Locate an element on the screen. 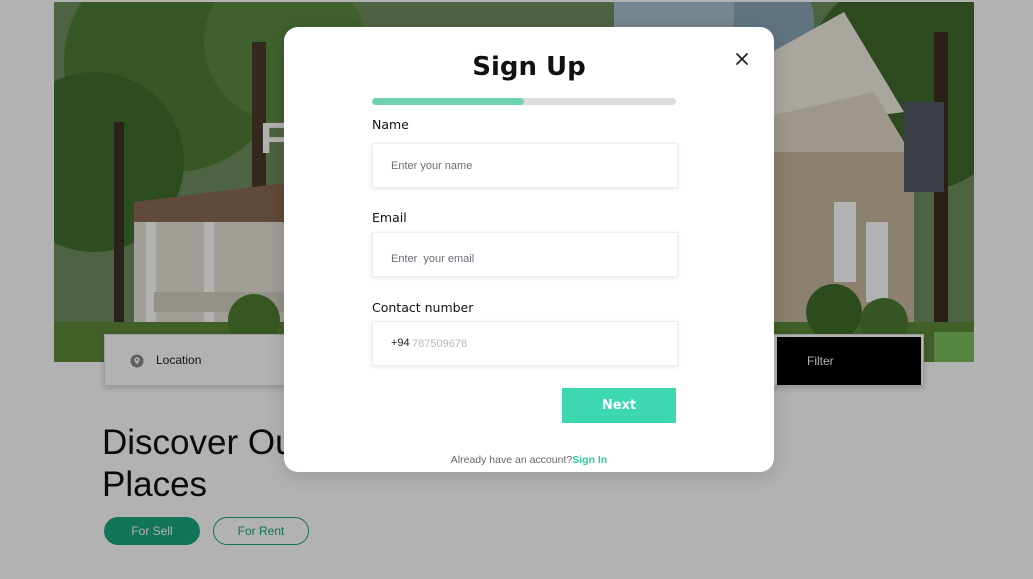 This screenshot has height=579, width=1033. signin-prompt-text: Already have an account? is located at coordinates (511, 460).